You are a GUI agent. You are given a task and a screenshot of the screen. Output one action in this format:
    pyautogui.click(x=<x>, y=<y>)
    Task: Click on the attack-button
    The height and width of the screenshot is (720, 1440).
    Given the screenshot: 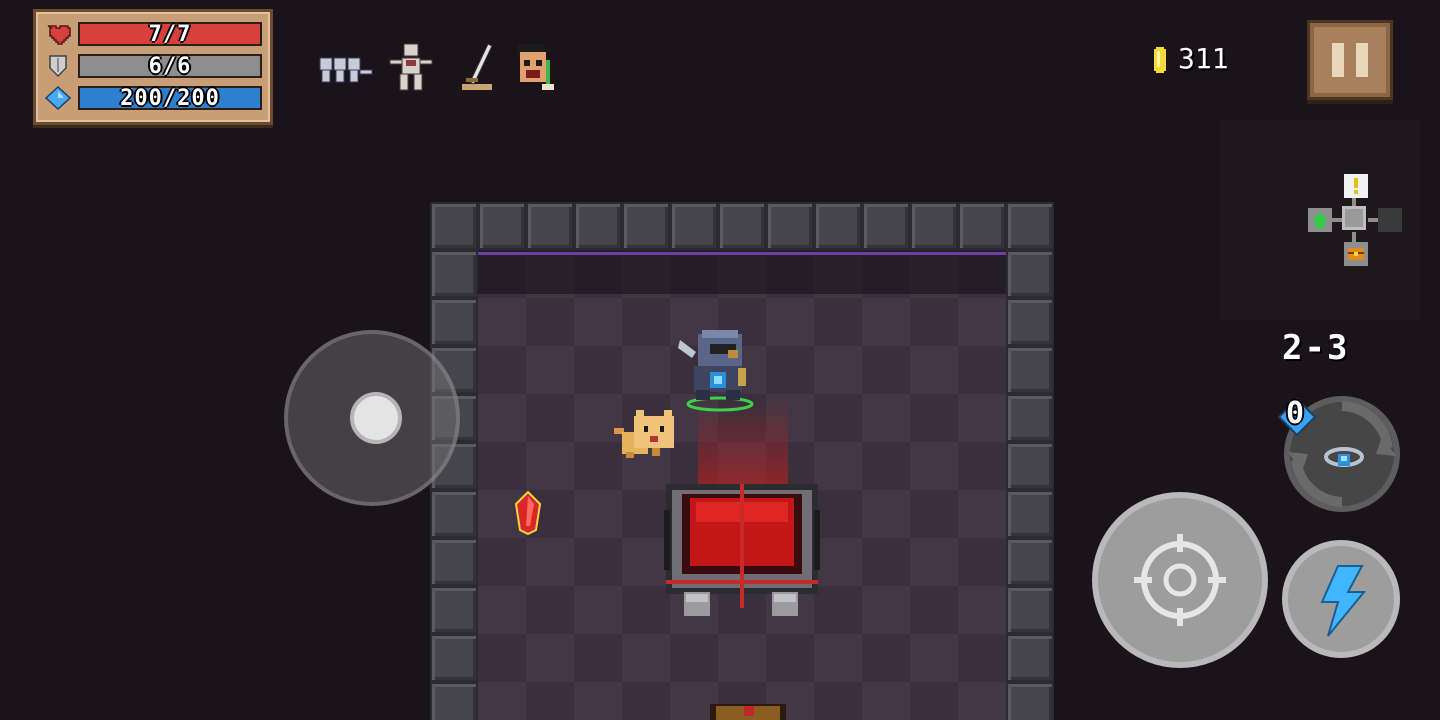 What is the action you would take?
    pyautogui.click(x=1180, y=580)
    